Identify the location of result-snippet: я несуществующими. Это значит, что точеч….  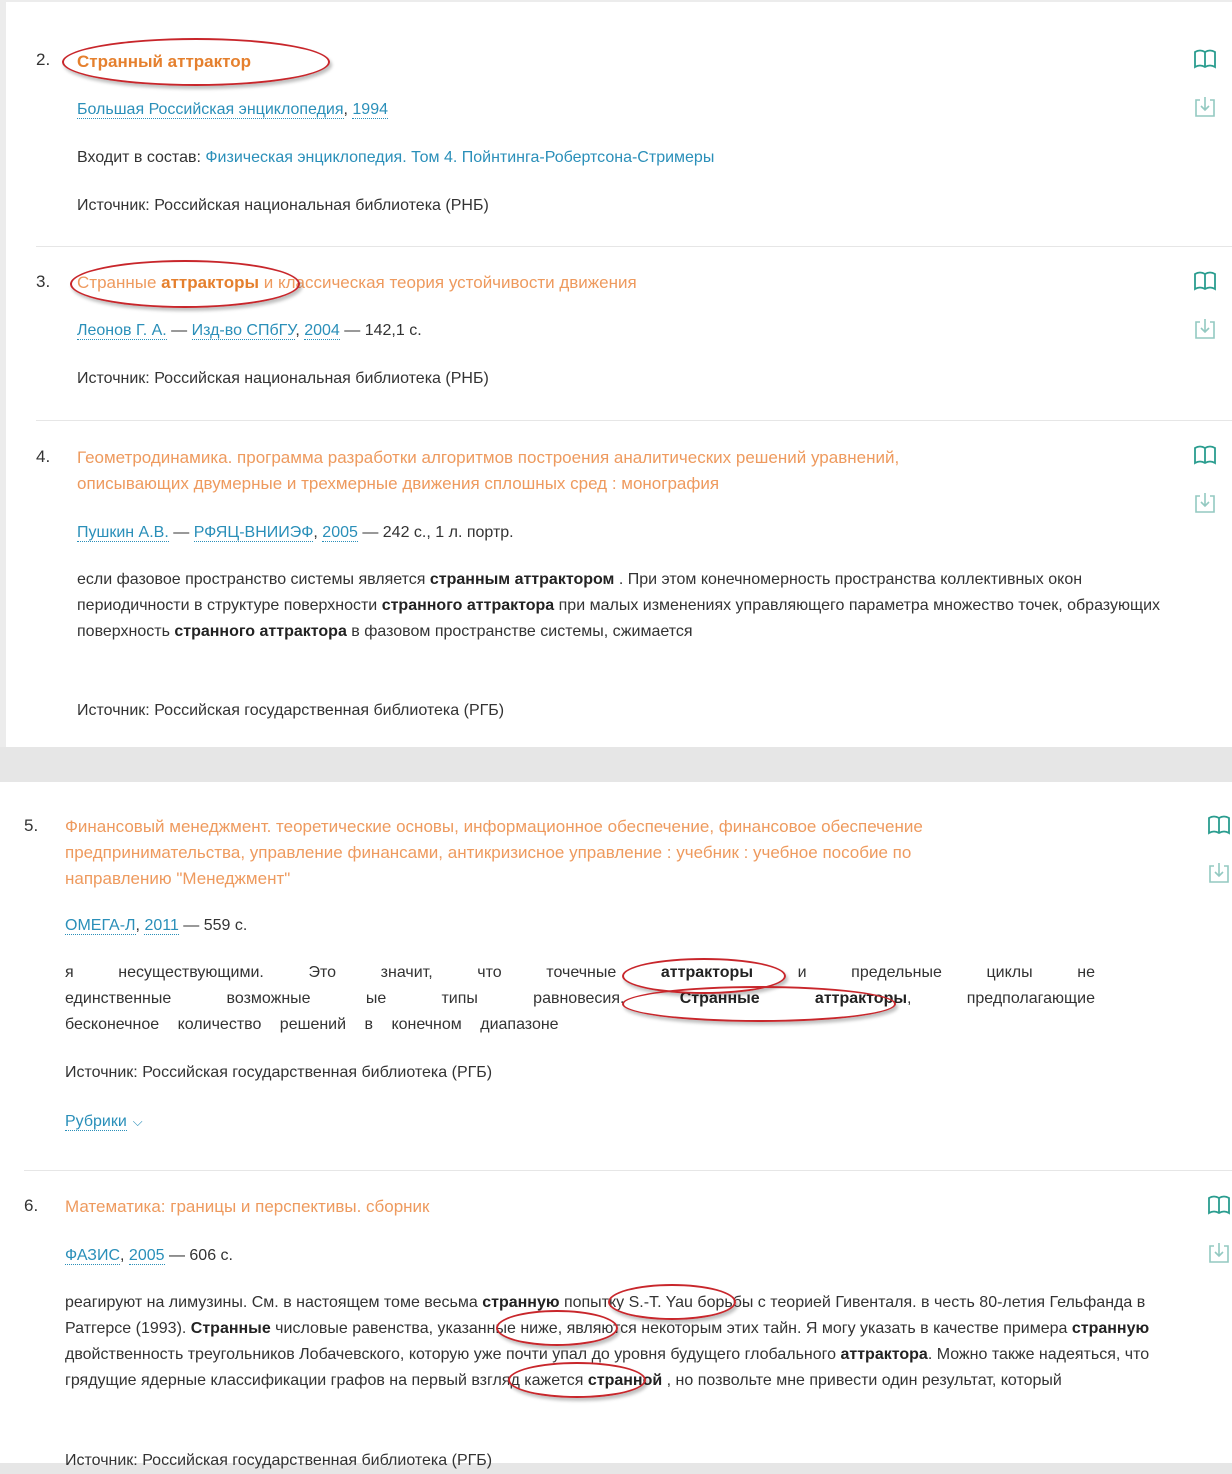
(580, 972).